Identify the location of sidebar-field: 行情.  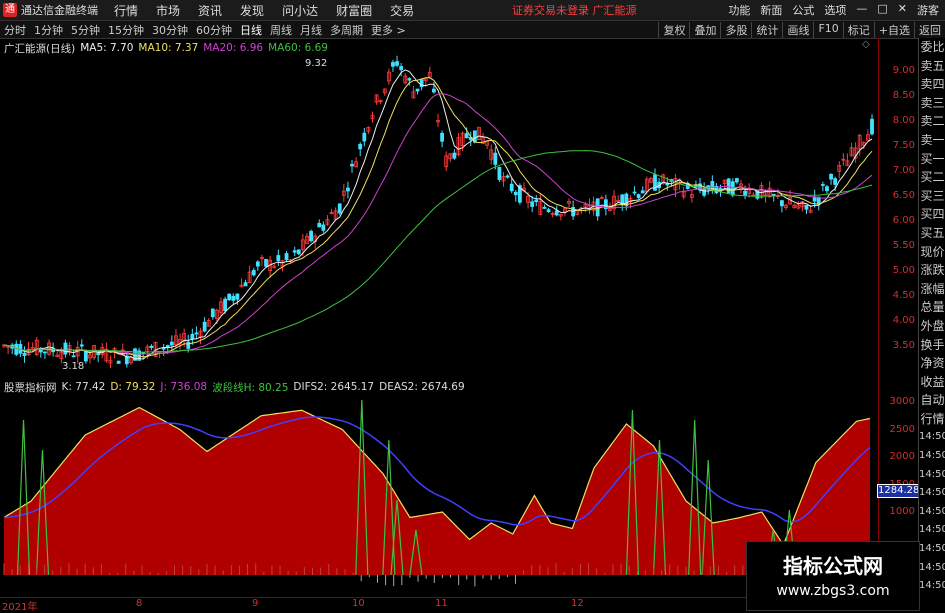
(932, 419).